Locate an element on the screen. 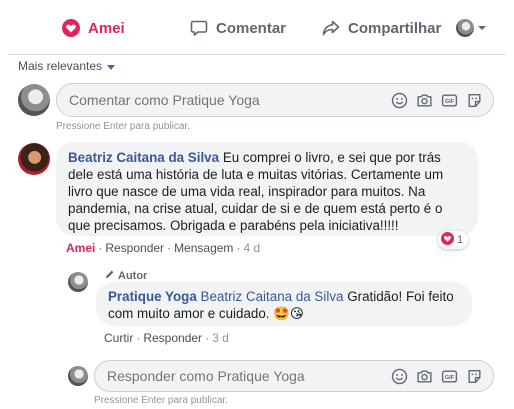 This screenshot has height=409, width=514. reply-reply-link: Responder is located at coordinates (172, 338).